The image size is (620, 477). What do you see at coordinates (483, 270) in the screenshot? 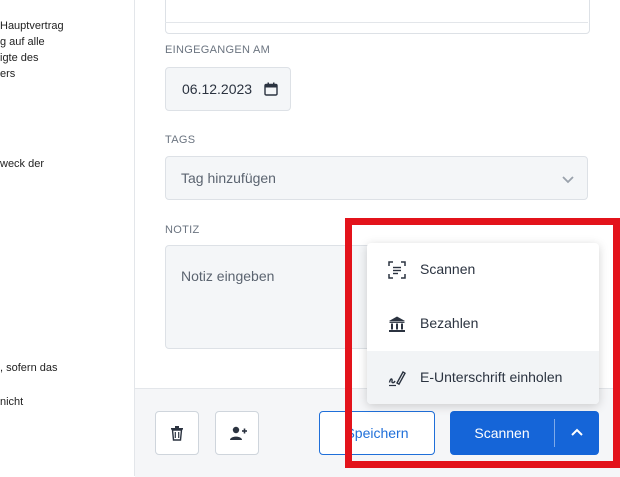
I see `menu-item-scan: Scannen` at bounding box center [483, 270].